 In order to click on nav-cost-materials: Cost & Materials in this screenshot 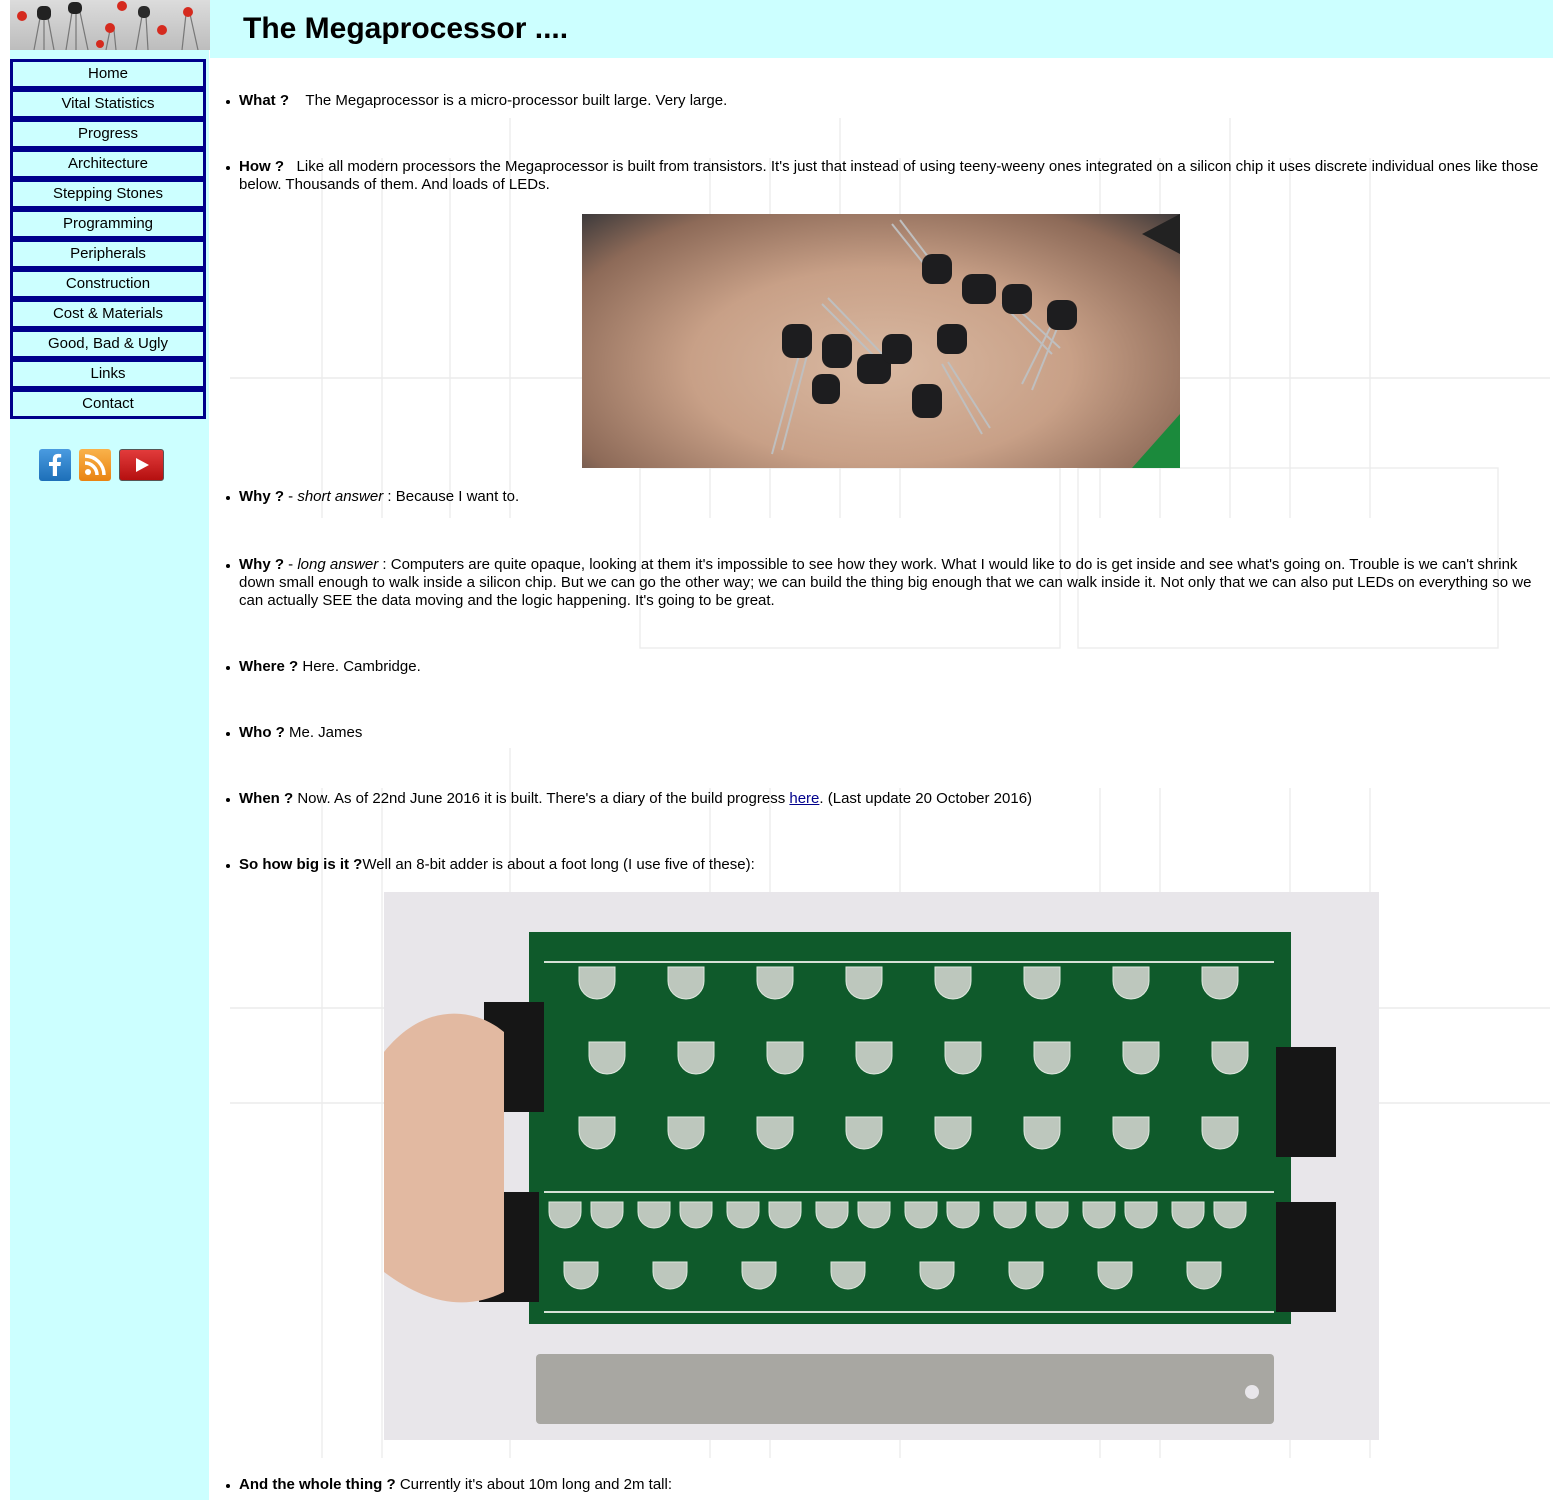, I will do `click(108, 314)`.